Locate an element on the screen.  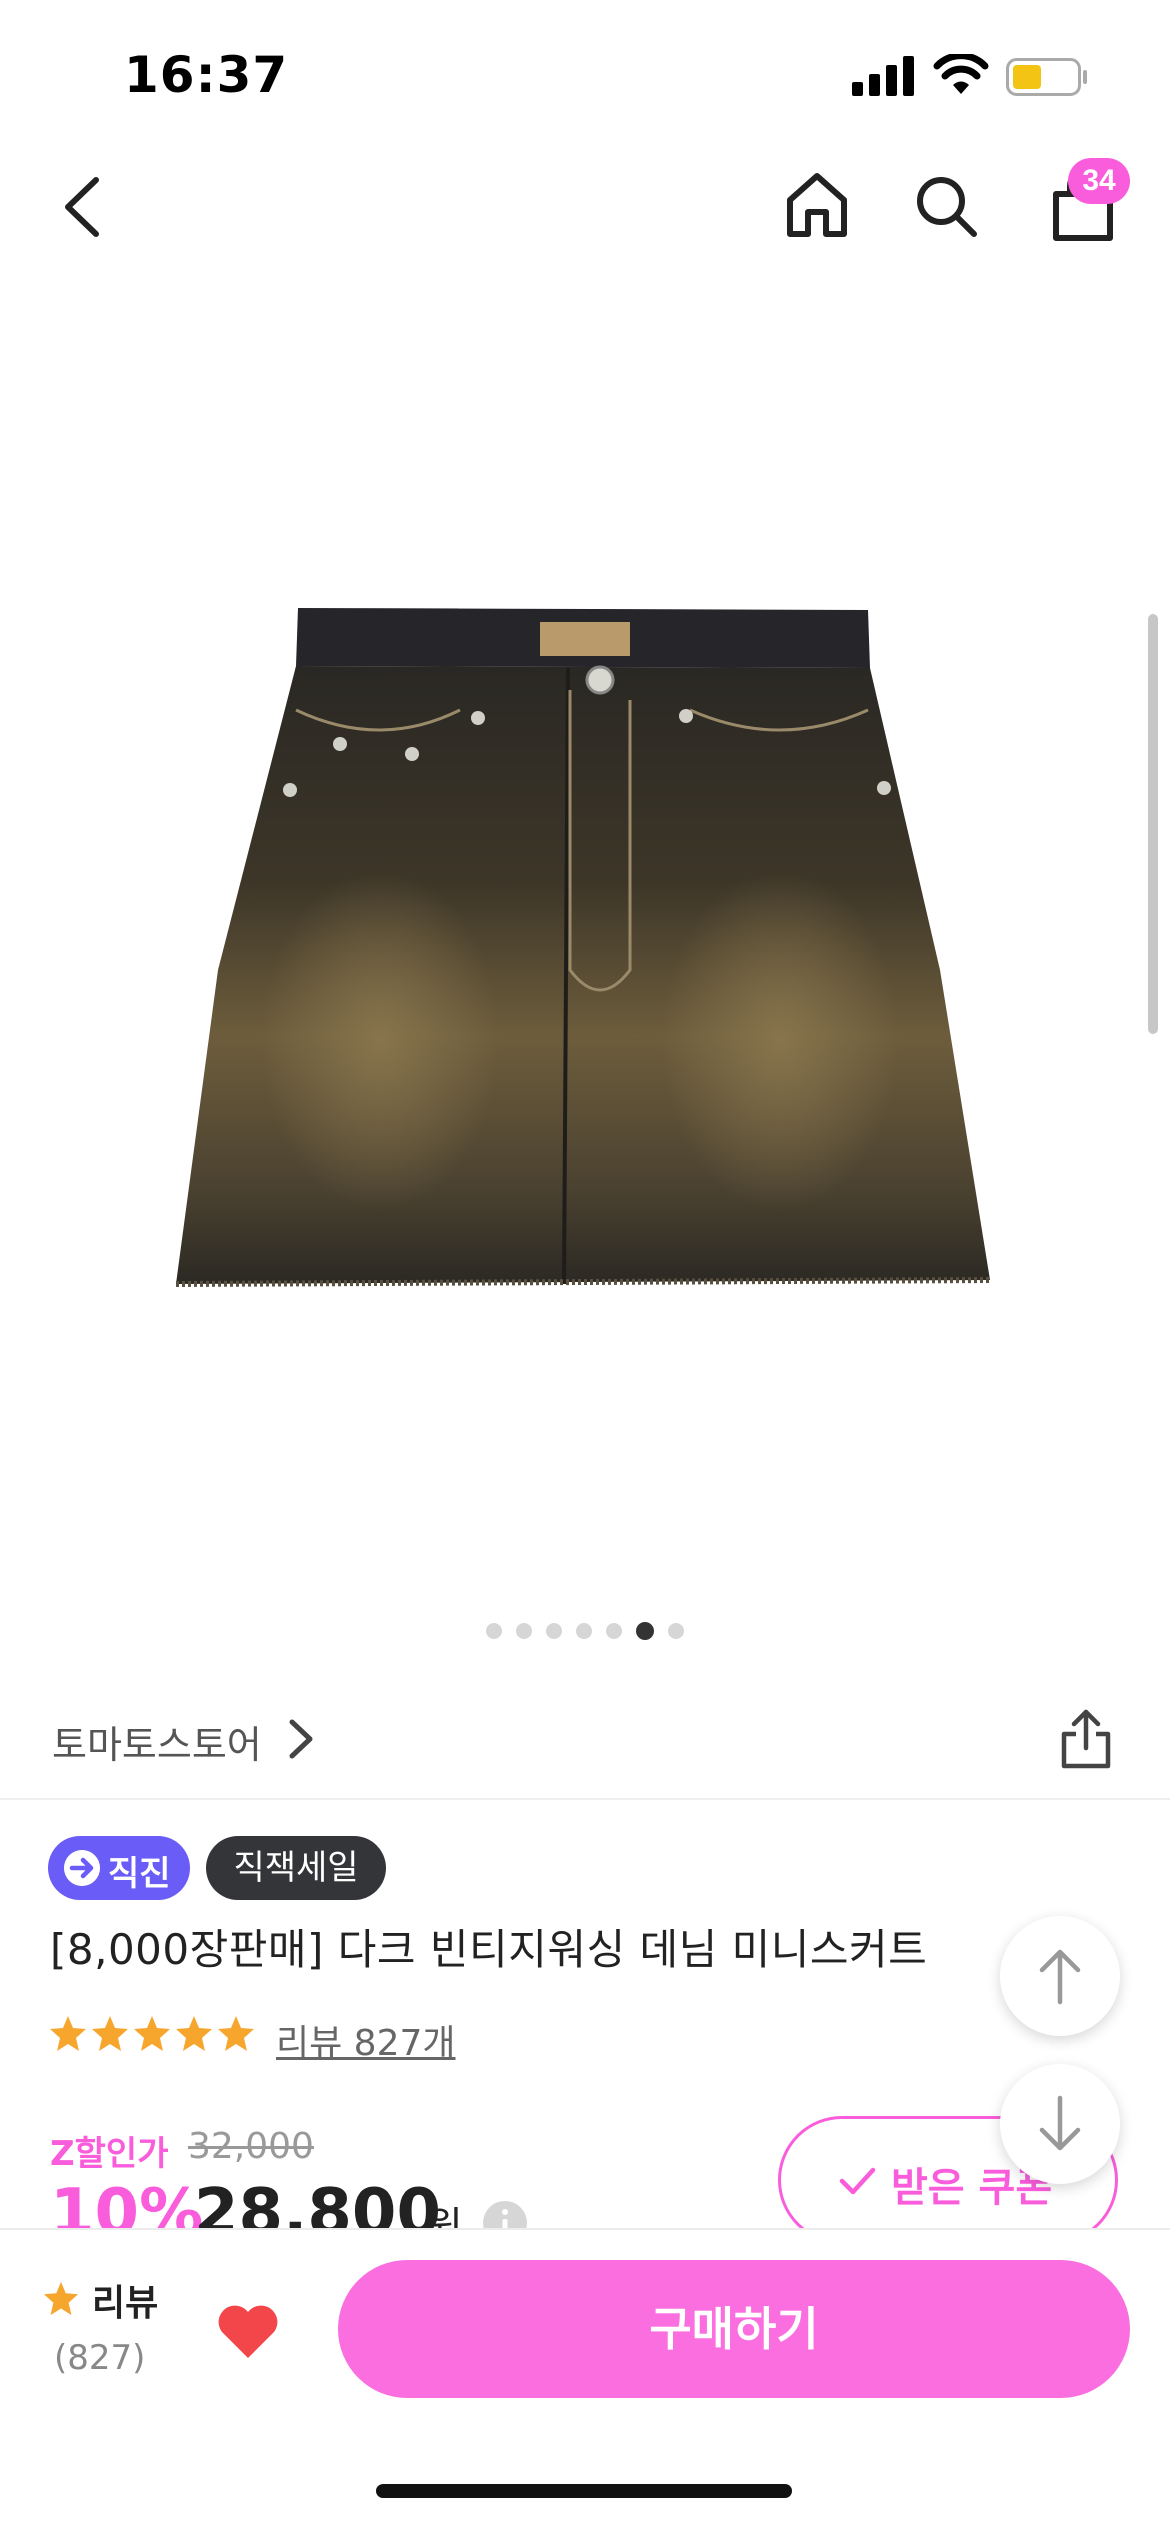
bottom-action-bar: 리뷰 (827) 구매하기 is located at coordinates (585, 2380).